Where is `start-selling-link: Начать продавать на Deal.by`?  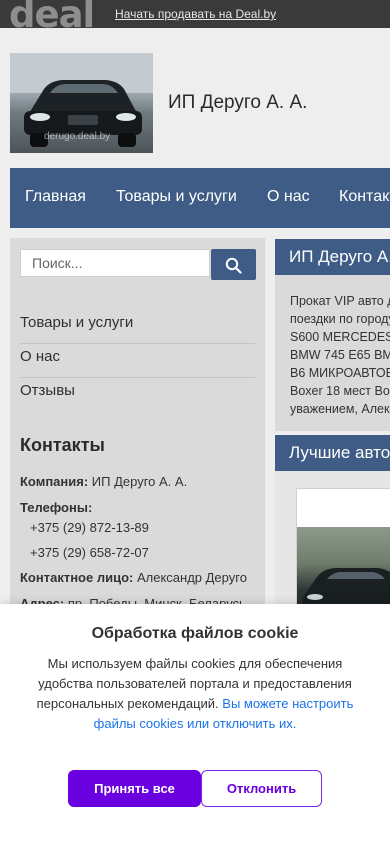 start-selling-link: Начать продавать на Deal.by is located at coordinates (195, 14).